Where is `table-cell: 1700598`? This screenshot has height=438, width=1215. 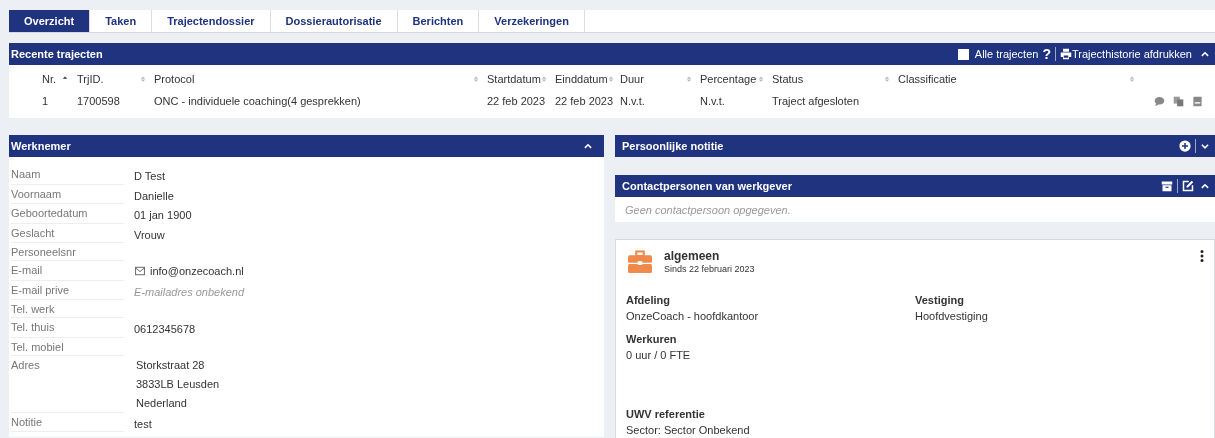 table-cell: 1700598 is located at coordinates (98, 100).